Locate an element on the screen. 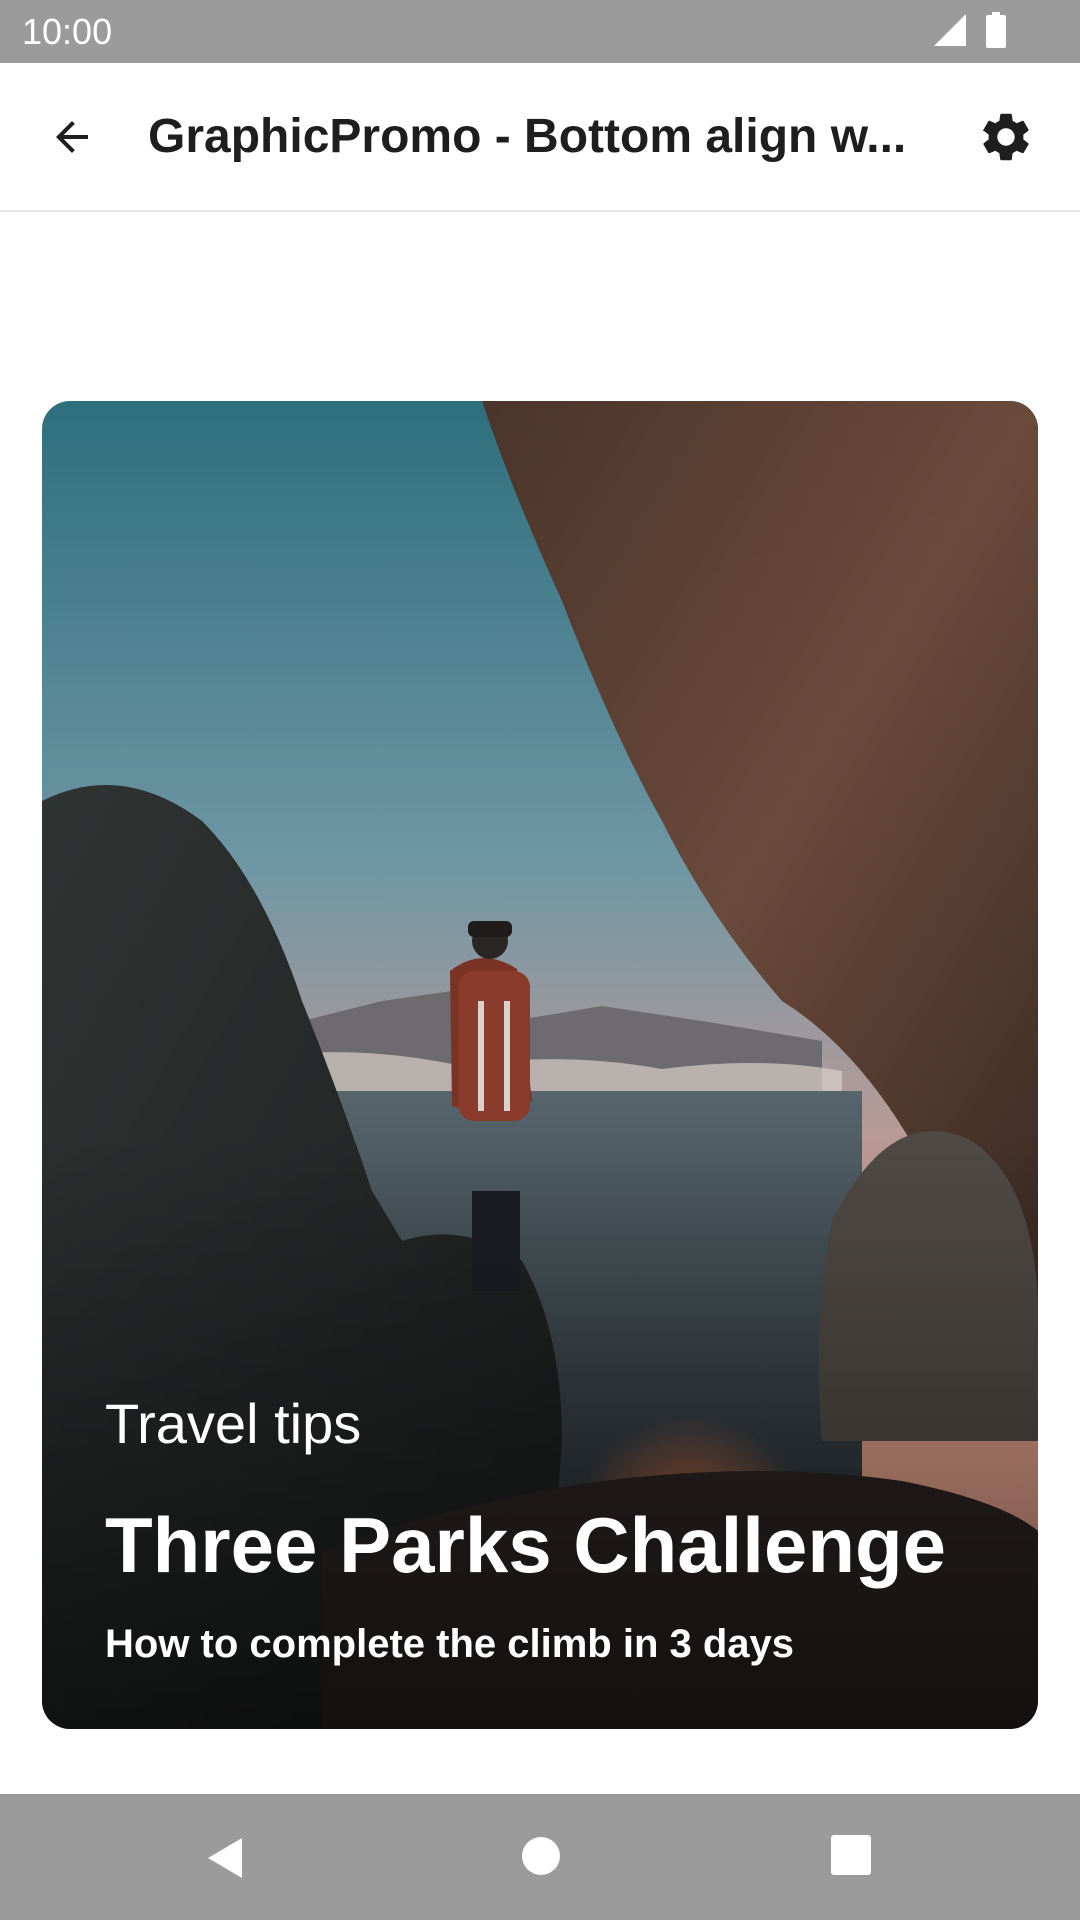 Image resolution: width=1080 pixels, height=1920 pixels. promo-subtitle: How to complete the climb in 3 days is located at coordinates (450, 1644).